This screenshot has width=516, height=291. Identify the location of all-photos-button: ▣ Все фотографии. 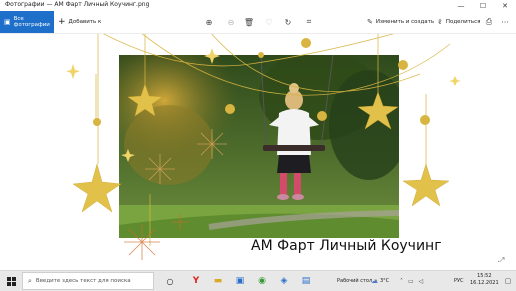
(27, 22).